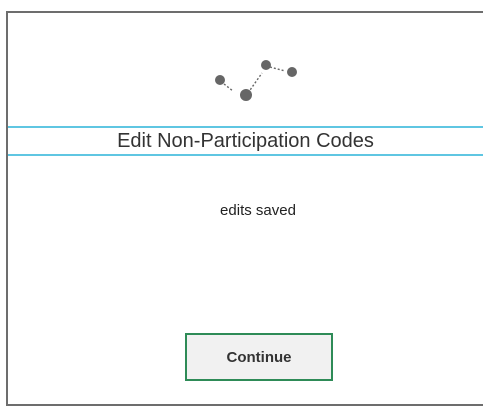  What do you see at coordinates (245, 141) in the screenshot?
I see `dialog-title: Edit Non-Participation Codes` at bounding box center [245, 141].